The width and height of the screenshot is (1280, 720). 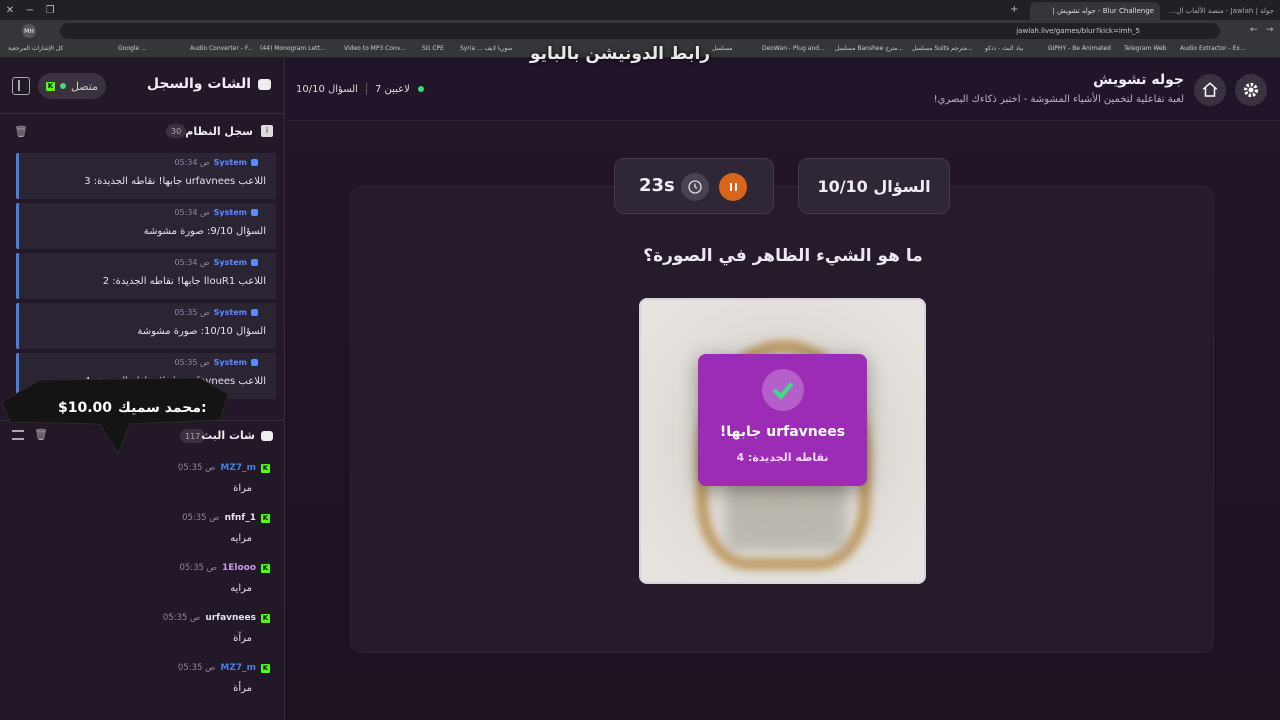 I want to click on log-entry: 05:35 ص System السؤال 10/10: صورة مشوشة, so click(x=146, y=326).